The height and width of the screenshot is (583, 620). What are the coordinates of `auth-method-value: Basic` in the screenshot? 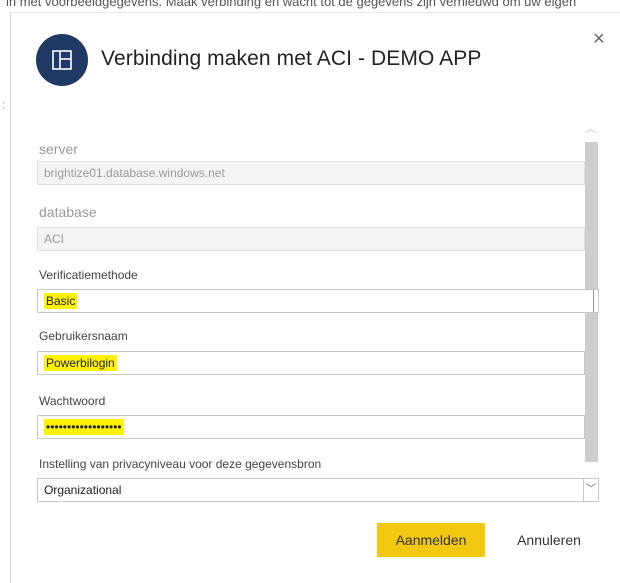 It's located at (61, 301).